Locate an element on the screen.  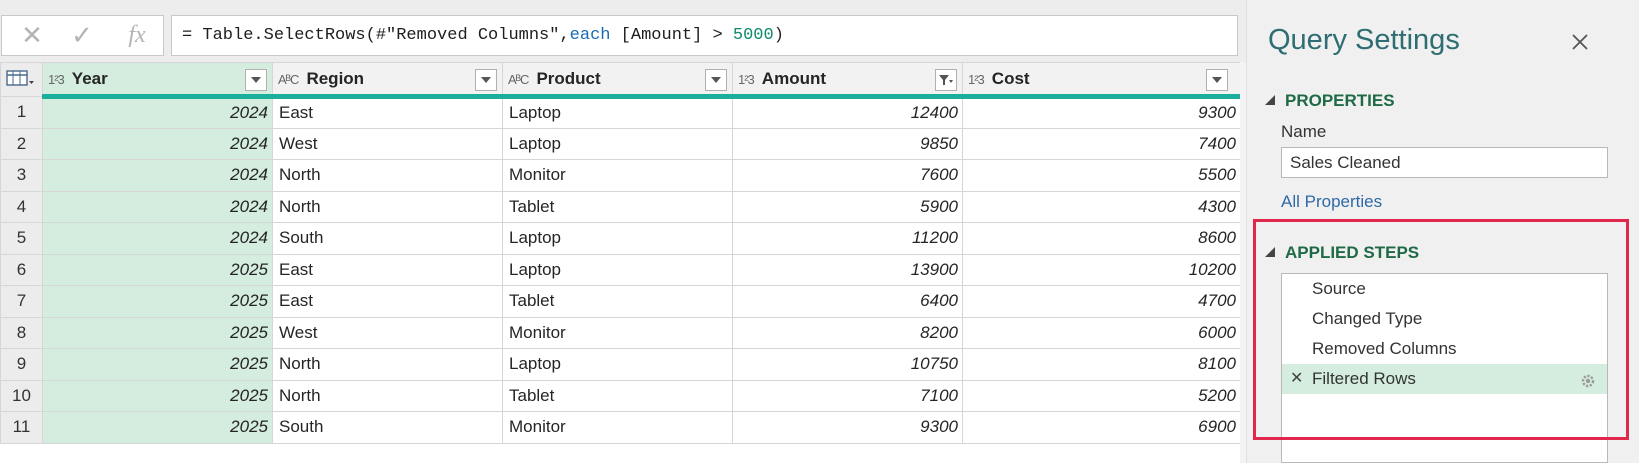
cell-amount: 11200 is located at coordinates (847, 238).